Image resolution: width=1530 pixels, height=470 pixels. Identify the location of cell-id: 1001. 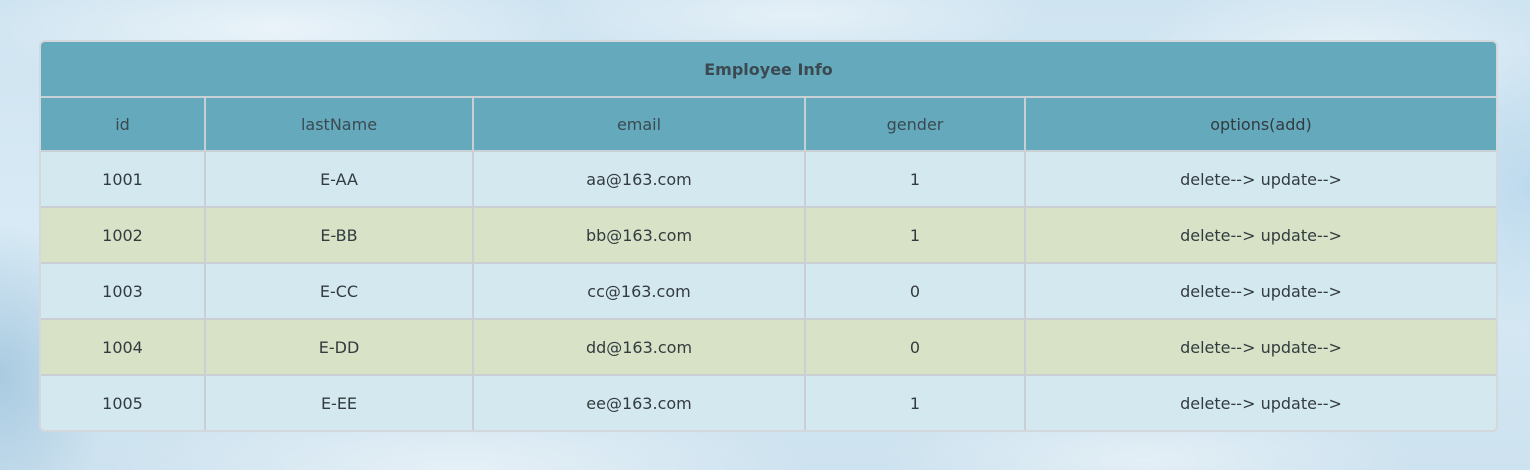
(123, 179).